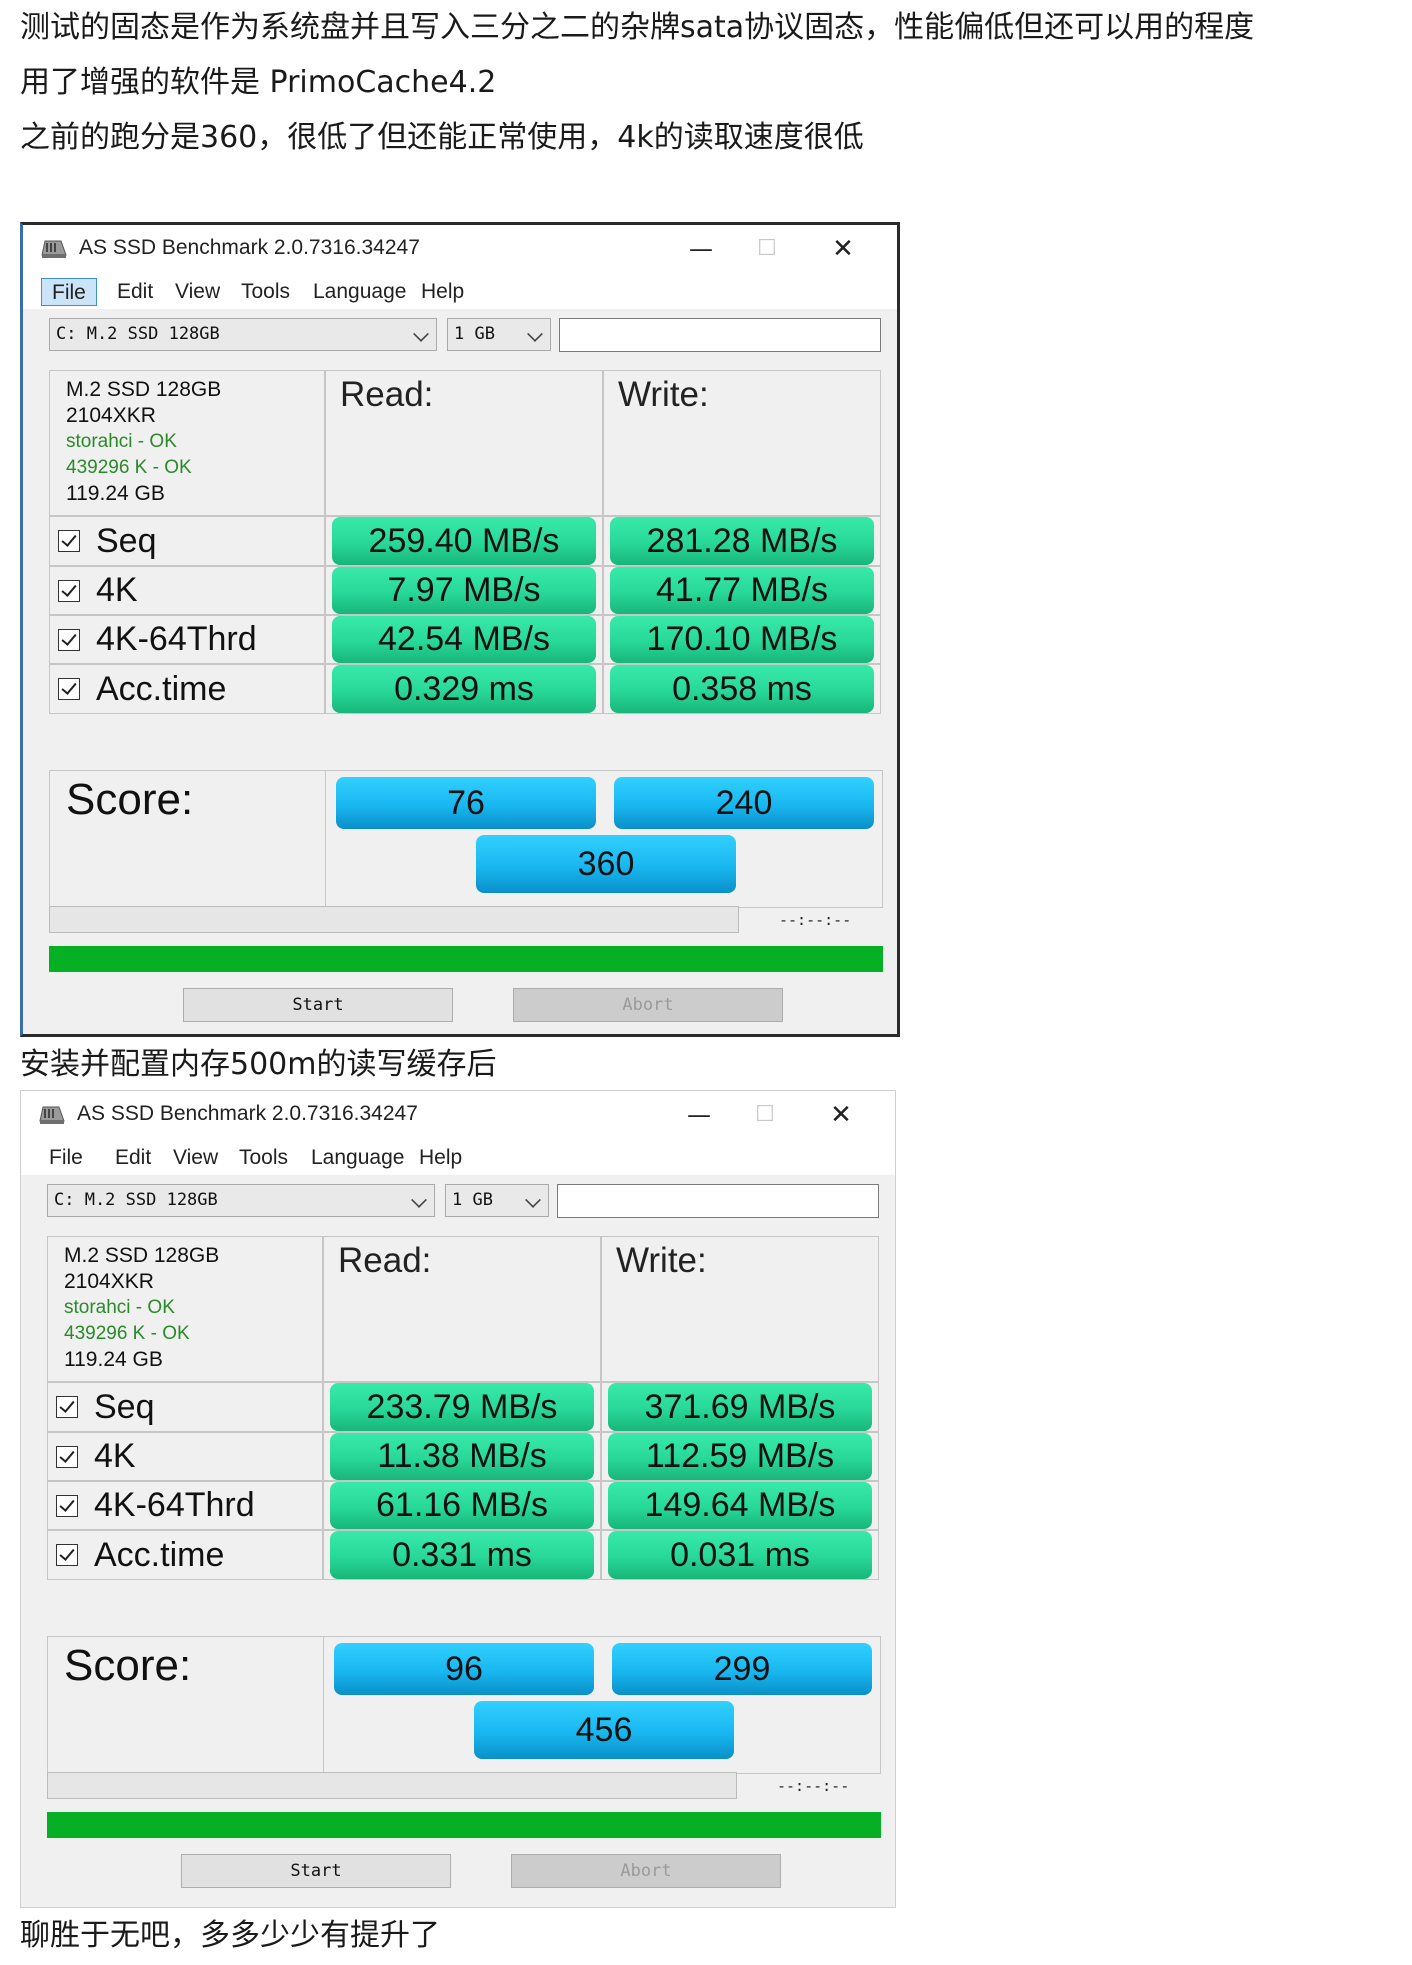 The image size is (1412, 1965). What do you see at coordinates (464, 590) in the screenshot?
I see `read-cell-4k: 7.97 MB/s` at bounding box center [464, 590].